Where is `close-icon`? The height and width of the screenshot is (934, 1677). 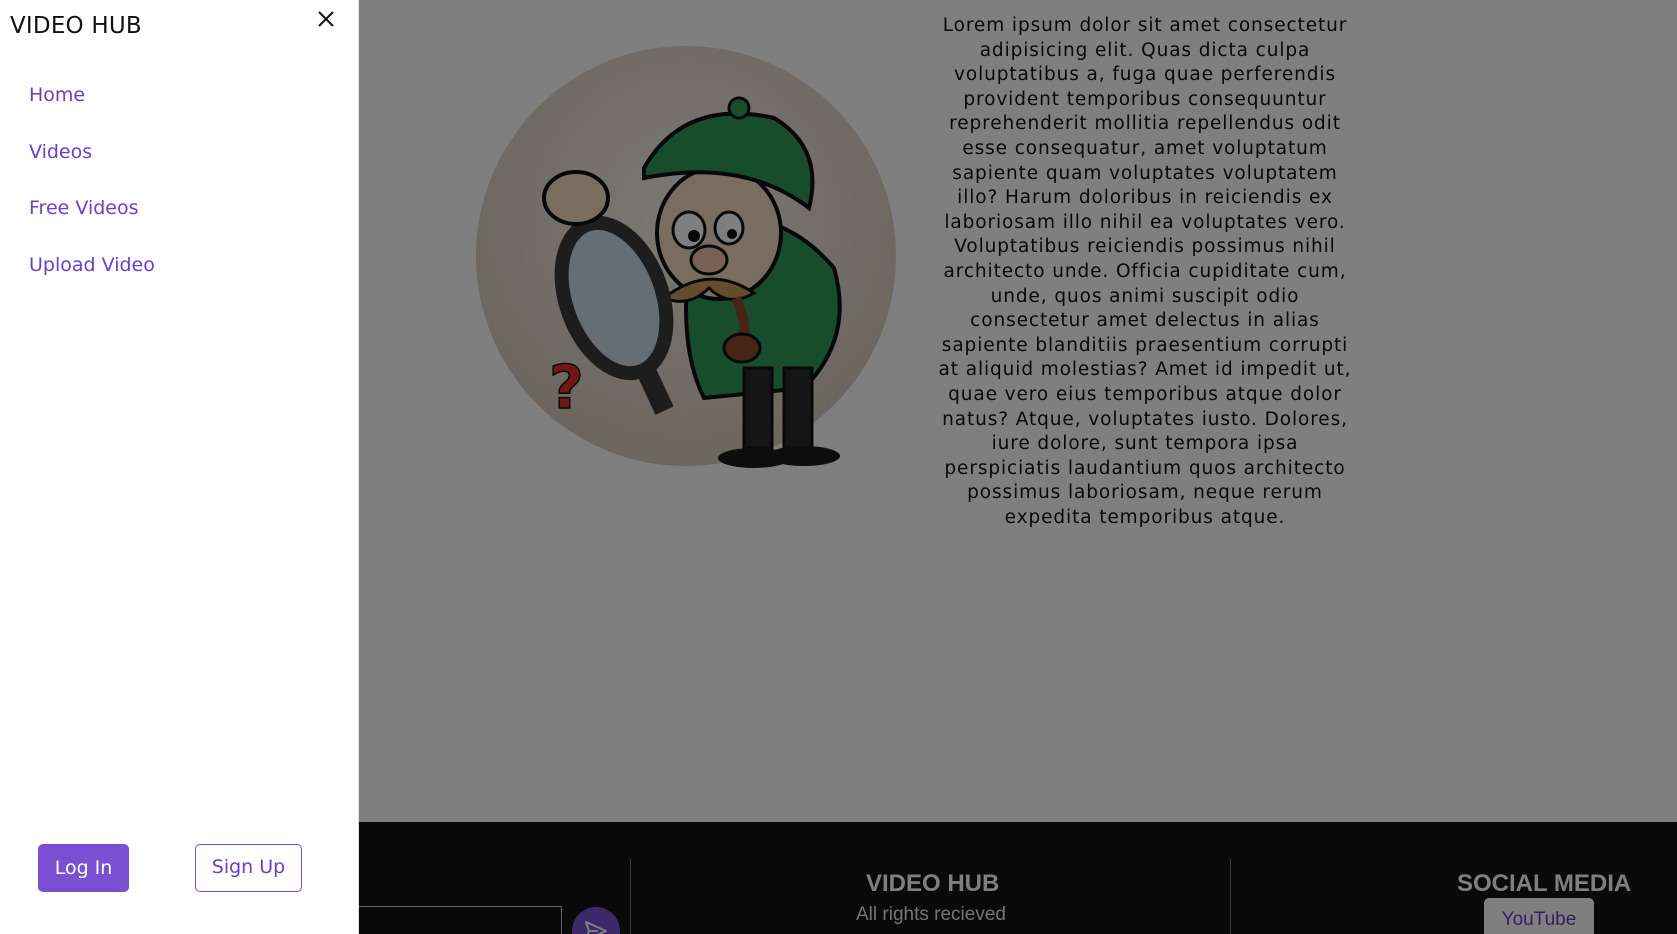
close-icon is located at coordinates (326, 19).